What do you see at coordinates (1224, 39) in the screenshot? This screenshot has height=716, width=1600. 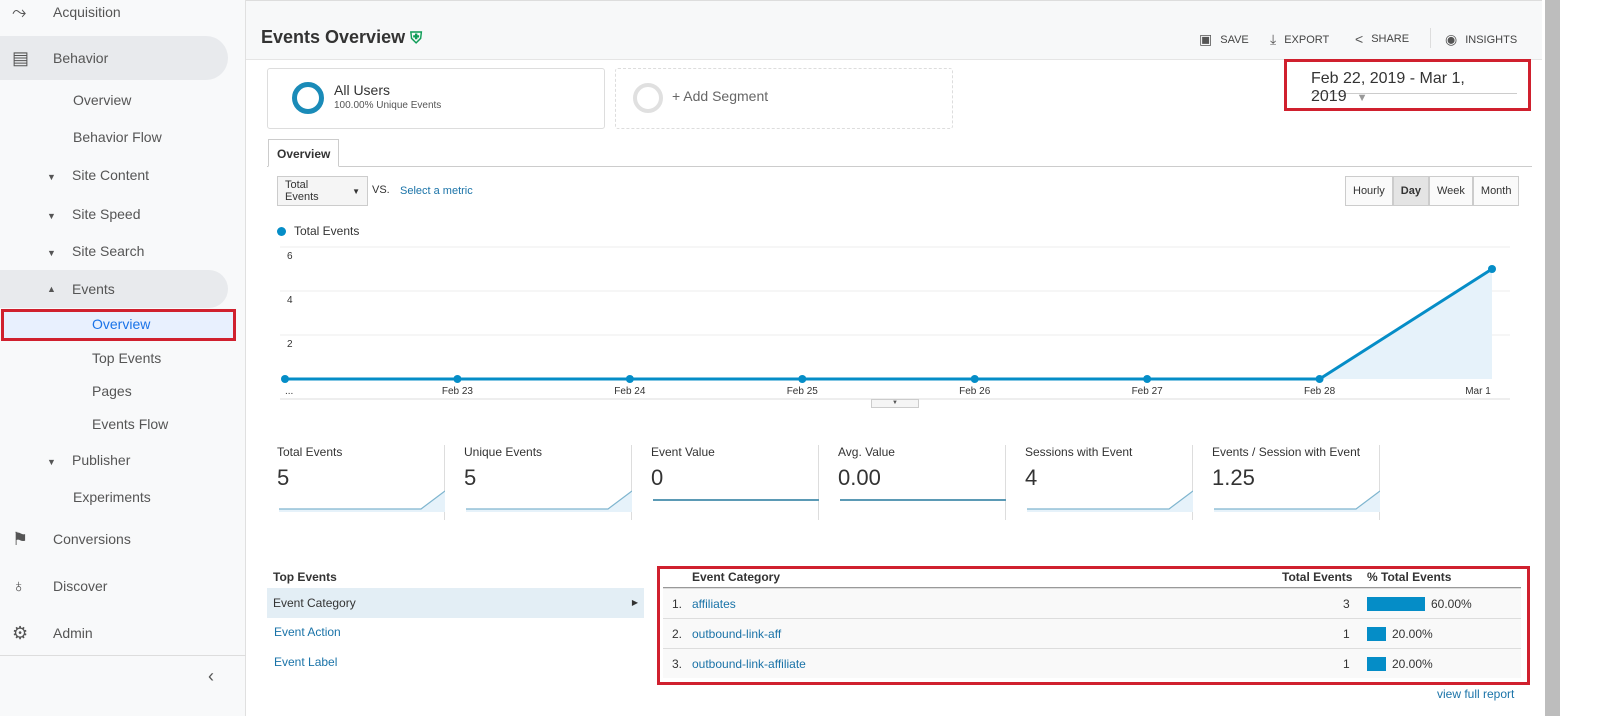 I see `save-button: ▣ SAVE` at bounding box center [1224, 39].